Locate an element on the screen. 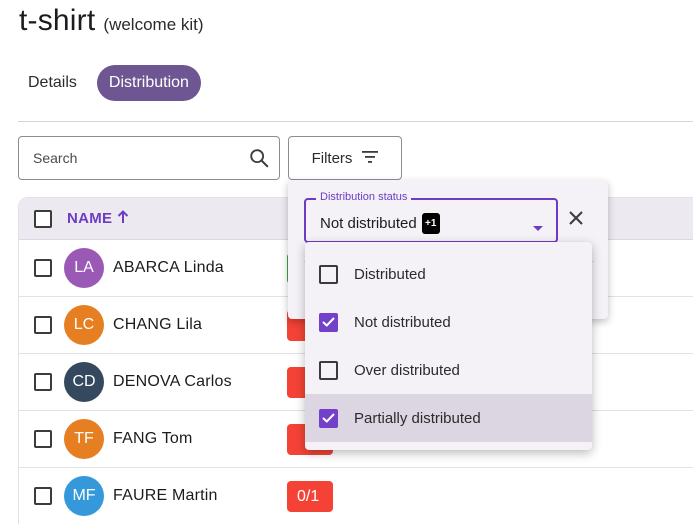 This screenshot has height=524, width=693. select-all-checkbox is located at coordinates (43, 218).